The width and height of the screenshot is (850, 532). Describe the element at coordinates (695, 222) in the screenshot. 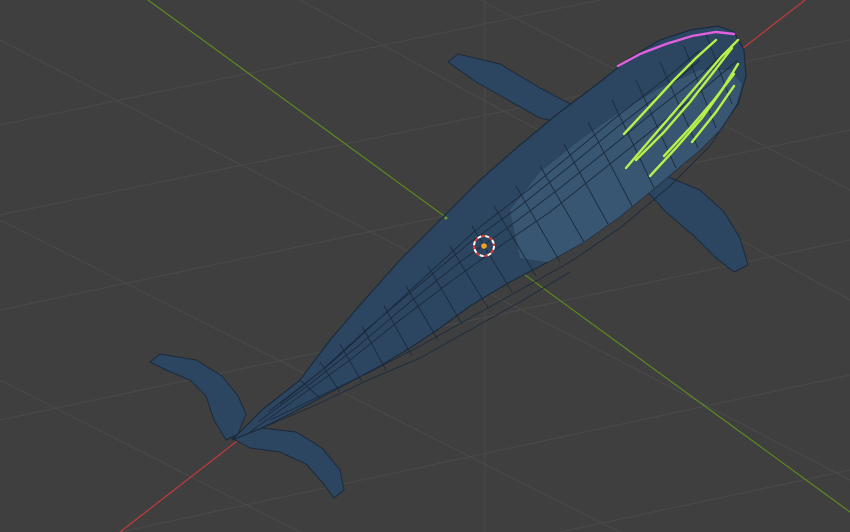

I see `right-flipper` at that location.